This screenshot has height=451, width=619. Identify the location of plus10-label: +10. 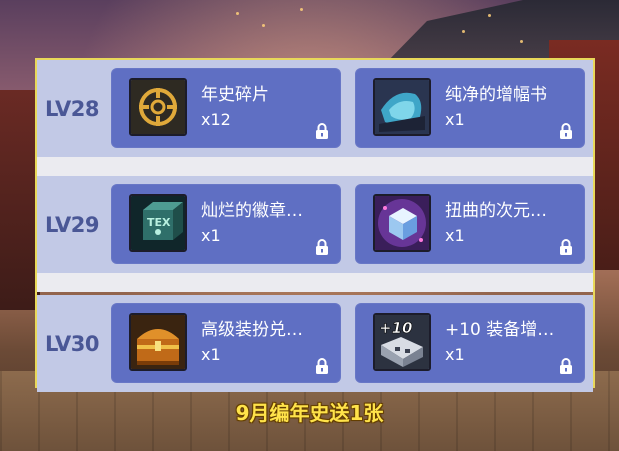
(395, 328).